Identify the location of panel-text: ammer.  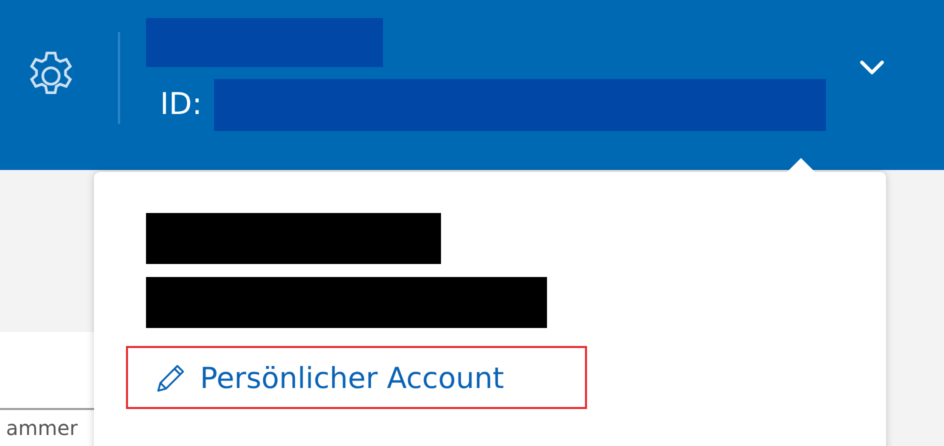
(42, 428).